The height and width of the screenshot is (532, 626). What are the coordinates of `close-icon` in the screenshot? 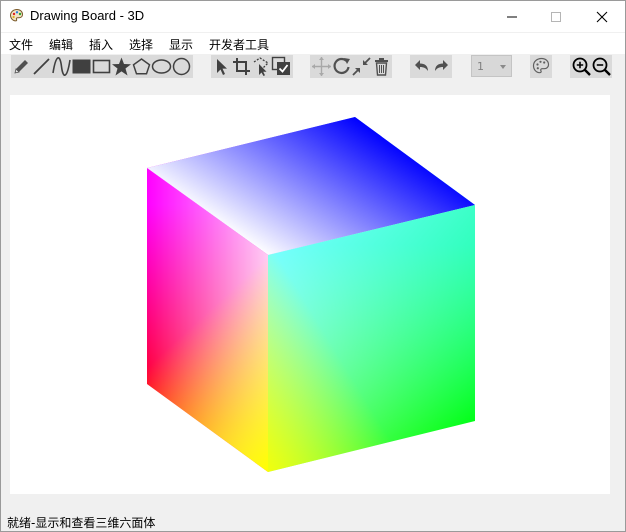 It's located at (602, 17).